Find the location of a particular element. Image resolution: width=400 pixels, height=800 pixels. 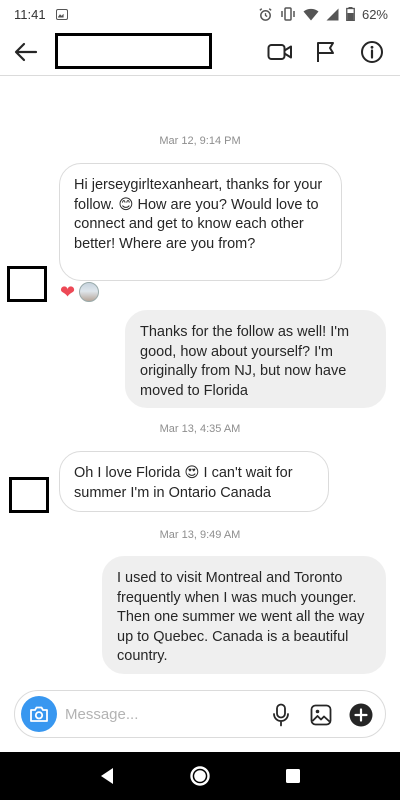

microphone-icon is located at coordinates (281, 715).